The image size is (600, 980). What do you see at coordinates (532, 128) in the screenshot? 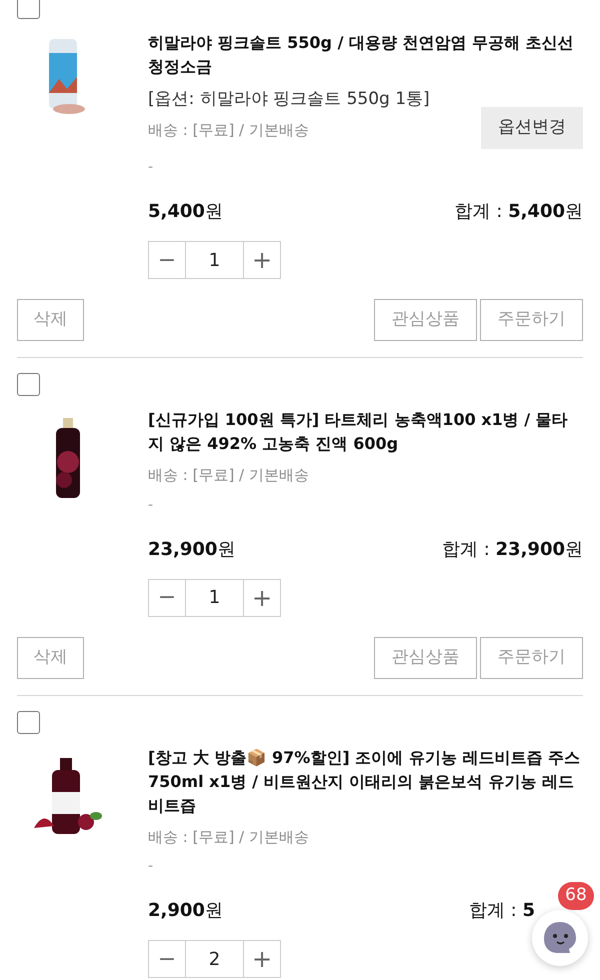
I see `option-change-button: 옵션변경` at bounding box center [532, 128].